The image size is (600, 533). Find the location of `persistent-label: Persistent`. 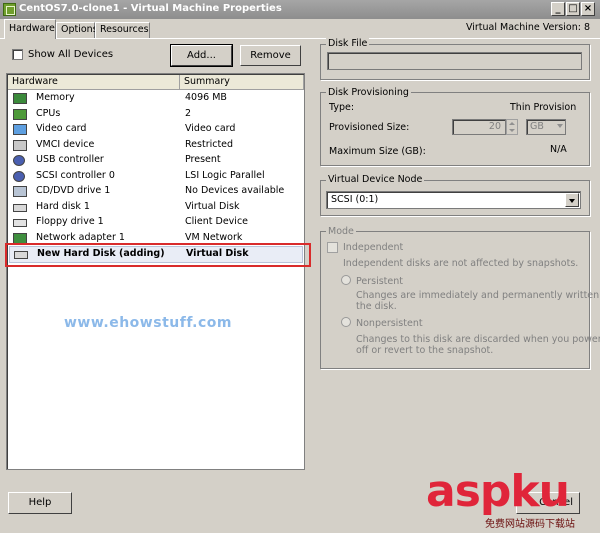

persistent-label: Persistent is located at coordinates (379, 281).